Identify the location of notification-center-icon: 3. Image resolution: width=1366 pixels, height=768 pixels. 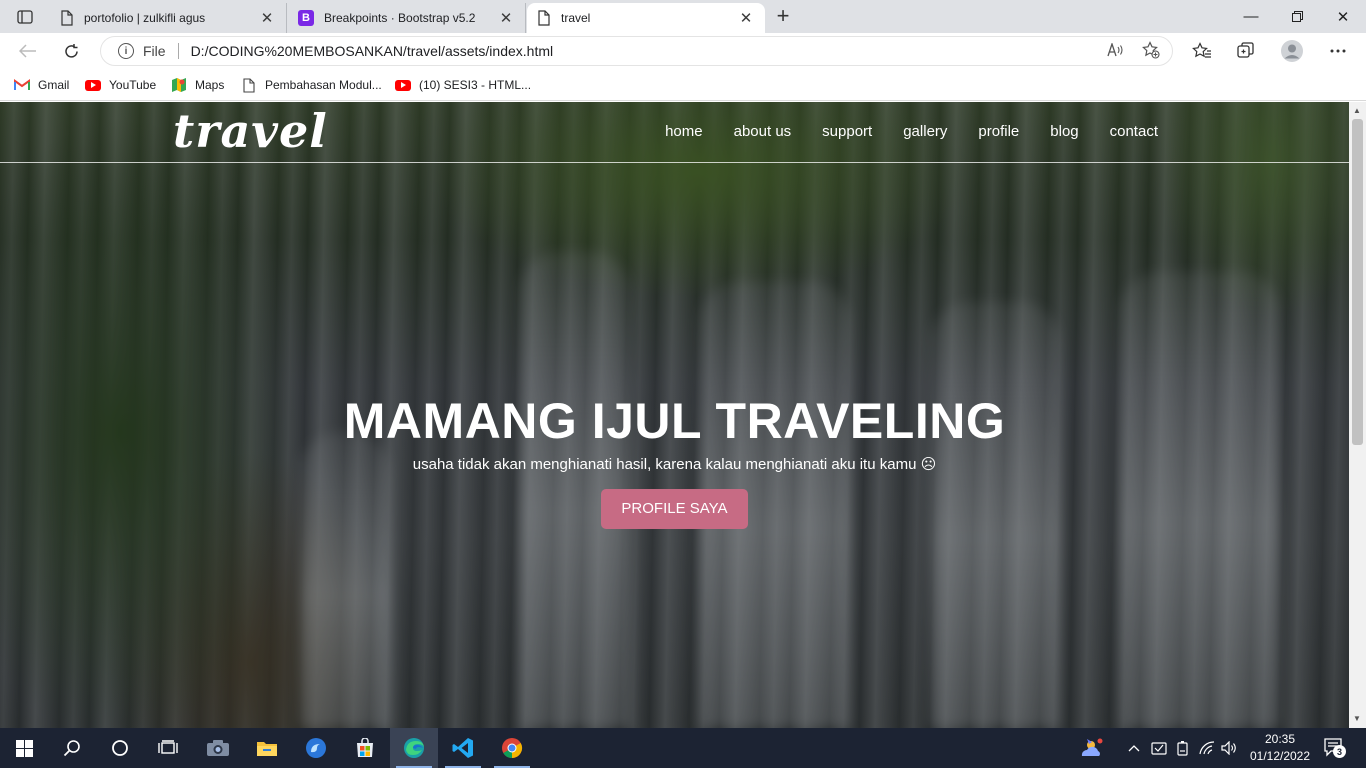
(1334, 748).